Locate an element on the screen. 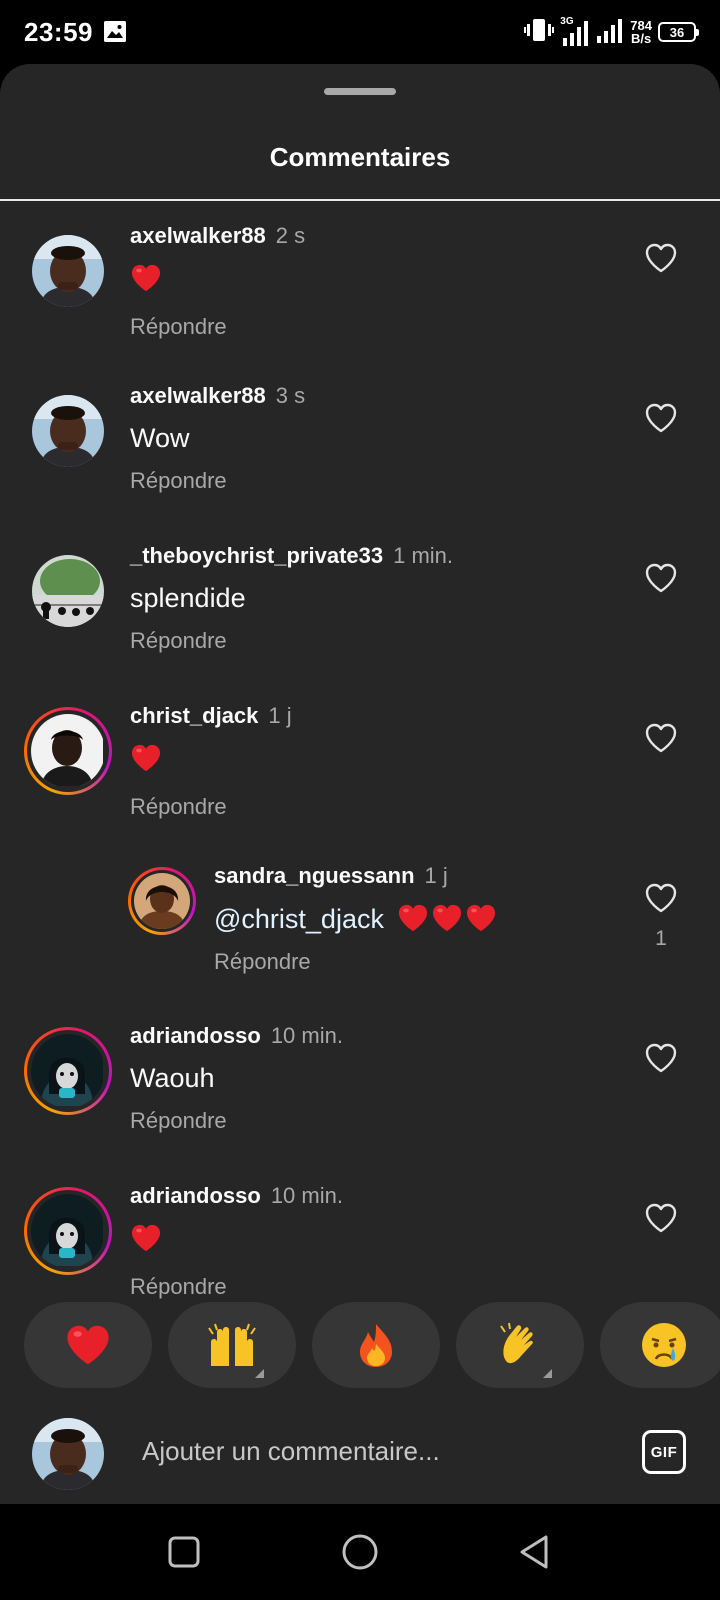  sheet-title: Commentaires is located at coordinates (360, 157).